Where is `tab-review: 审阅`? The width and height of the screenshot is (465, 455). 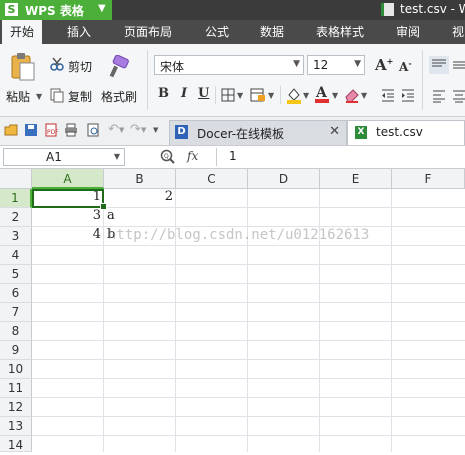
tab-review: 审阅 is located at coordinates (408, 32).